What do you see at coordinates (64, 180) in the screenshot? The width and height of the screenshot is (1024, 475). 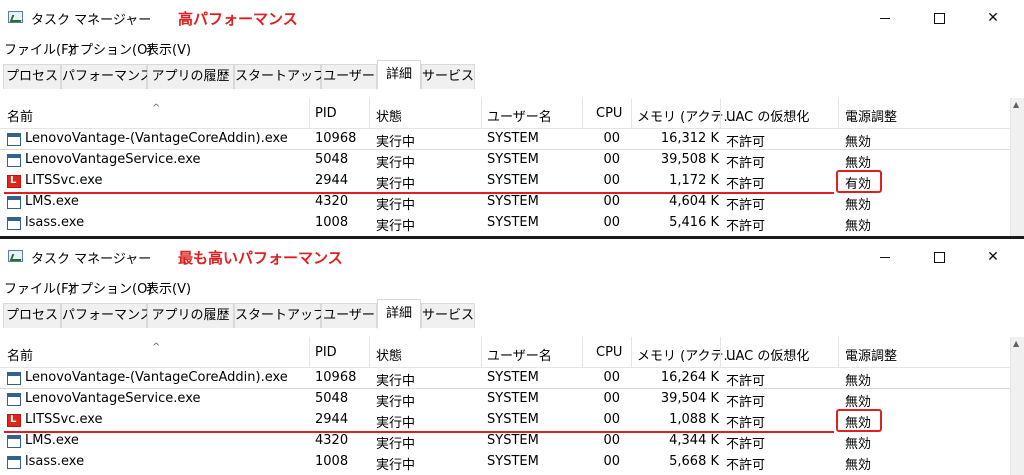 I see `cell-name: LITSSvc.exe` at bounding box center [64, 180].